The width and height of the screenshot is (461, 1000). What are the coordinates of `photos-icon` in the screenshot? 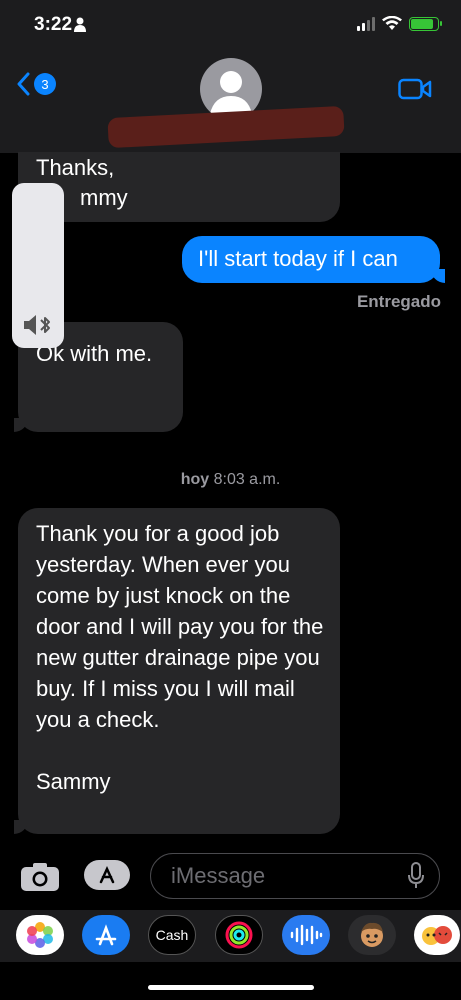 It's located at (40, 935).